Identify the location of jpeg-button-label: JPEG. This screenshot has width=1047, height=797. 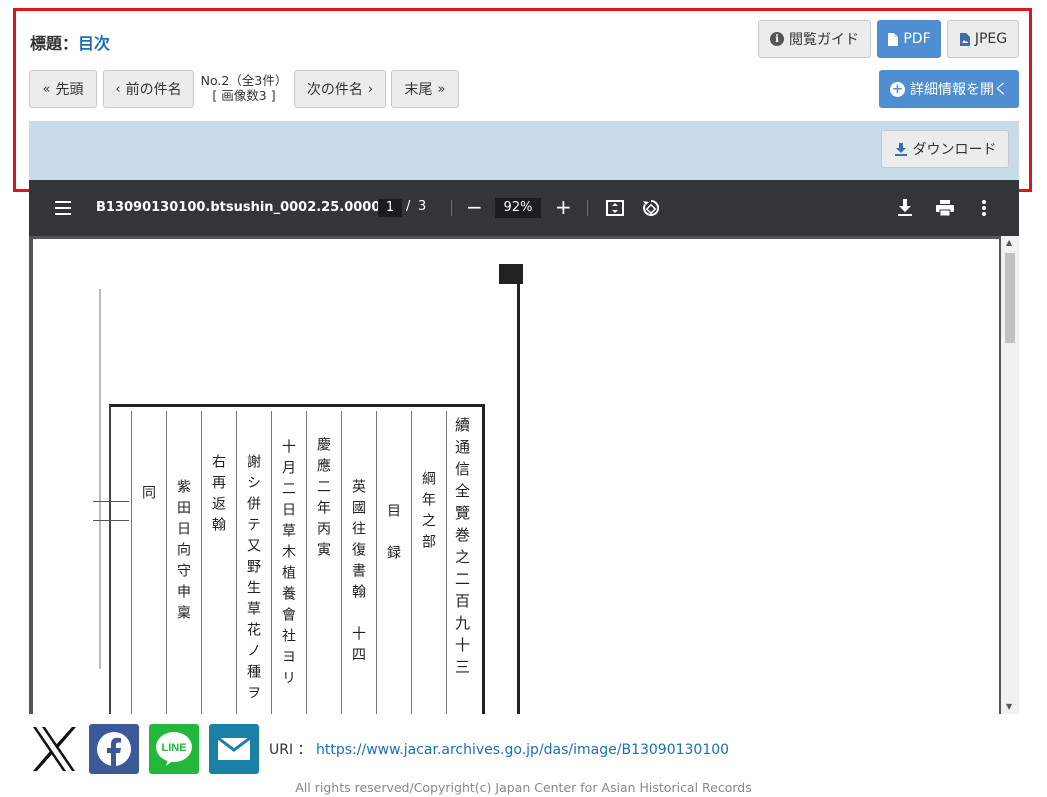
(991, 39).